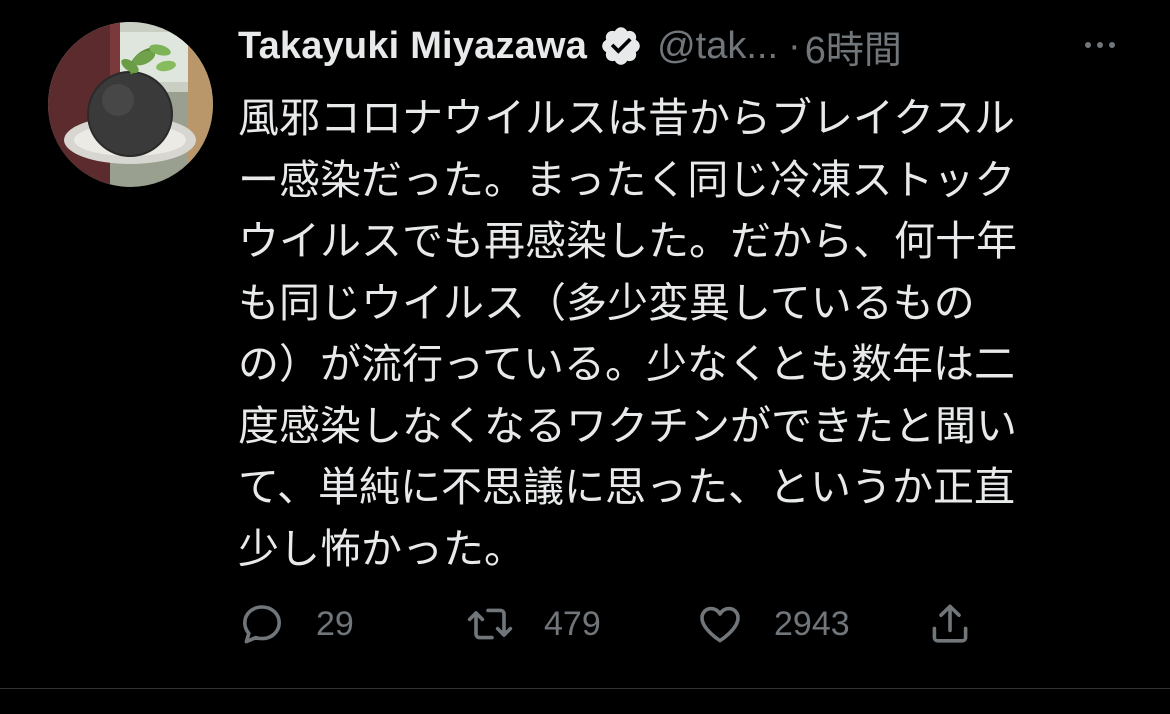 The height and width of the screenshot is (714, 1170). What do you see at coordinates (720, 624) in the screenshot?
I see `heart-icon` at bounding box center [720, 624].